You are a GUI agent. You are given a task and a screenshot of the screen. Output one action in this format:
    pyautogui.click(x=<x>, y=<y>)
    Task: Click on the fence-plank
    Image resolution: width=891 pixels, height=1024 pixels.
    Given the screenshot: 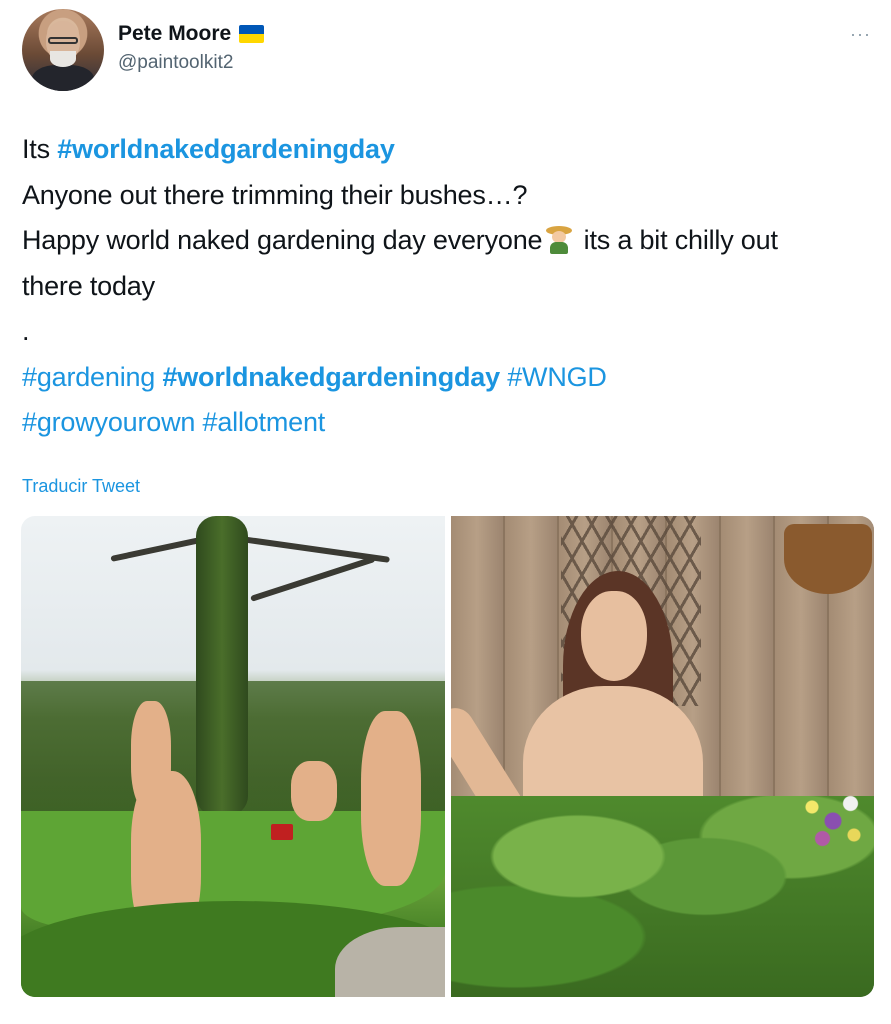 What is the action you would take?
    pyautogui.click(x=748, y=666)
    